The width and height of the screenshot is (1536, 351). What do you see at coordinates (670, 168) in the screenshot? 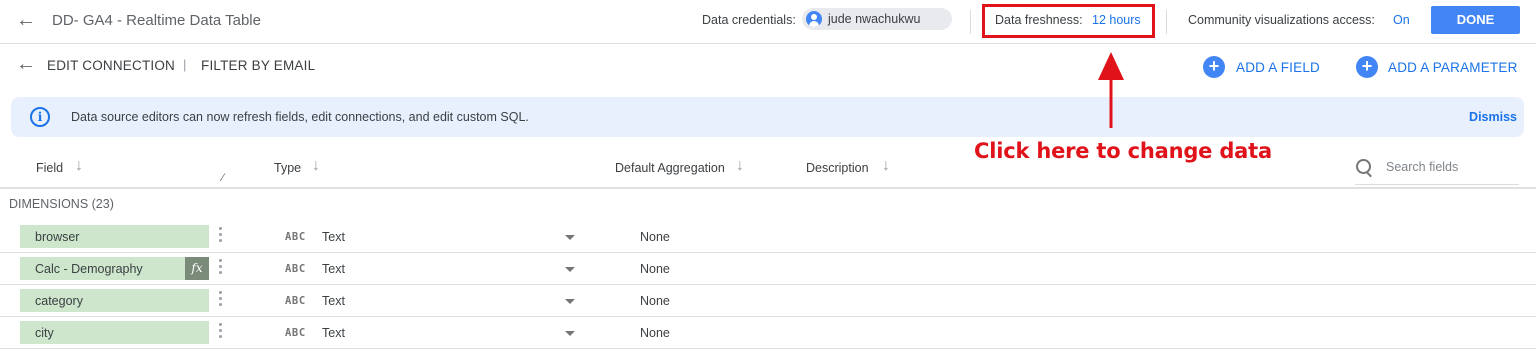
I see `column-header-default-aggregation: Default Aggregation` at bounding box center [670, 168].